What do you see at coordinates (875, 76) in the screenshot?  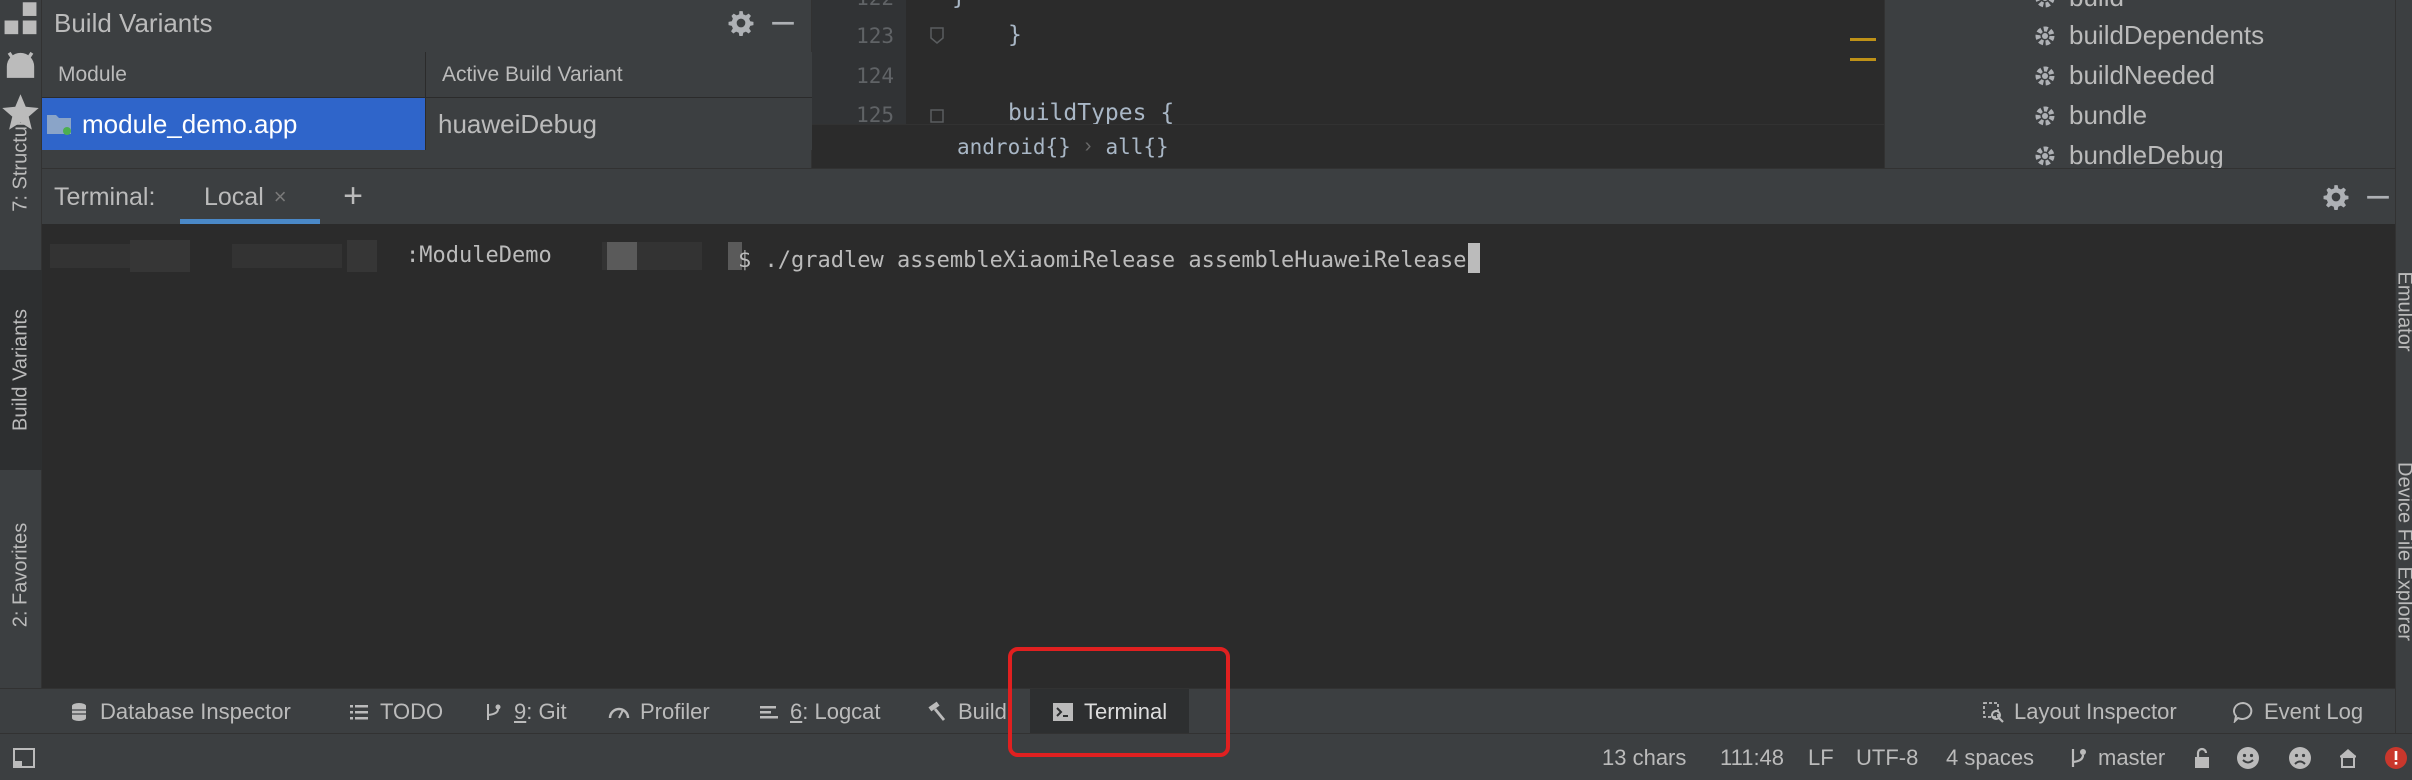 I see `line-number: 124` at bounding box center [875, 76].